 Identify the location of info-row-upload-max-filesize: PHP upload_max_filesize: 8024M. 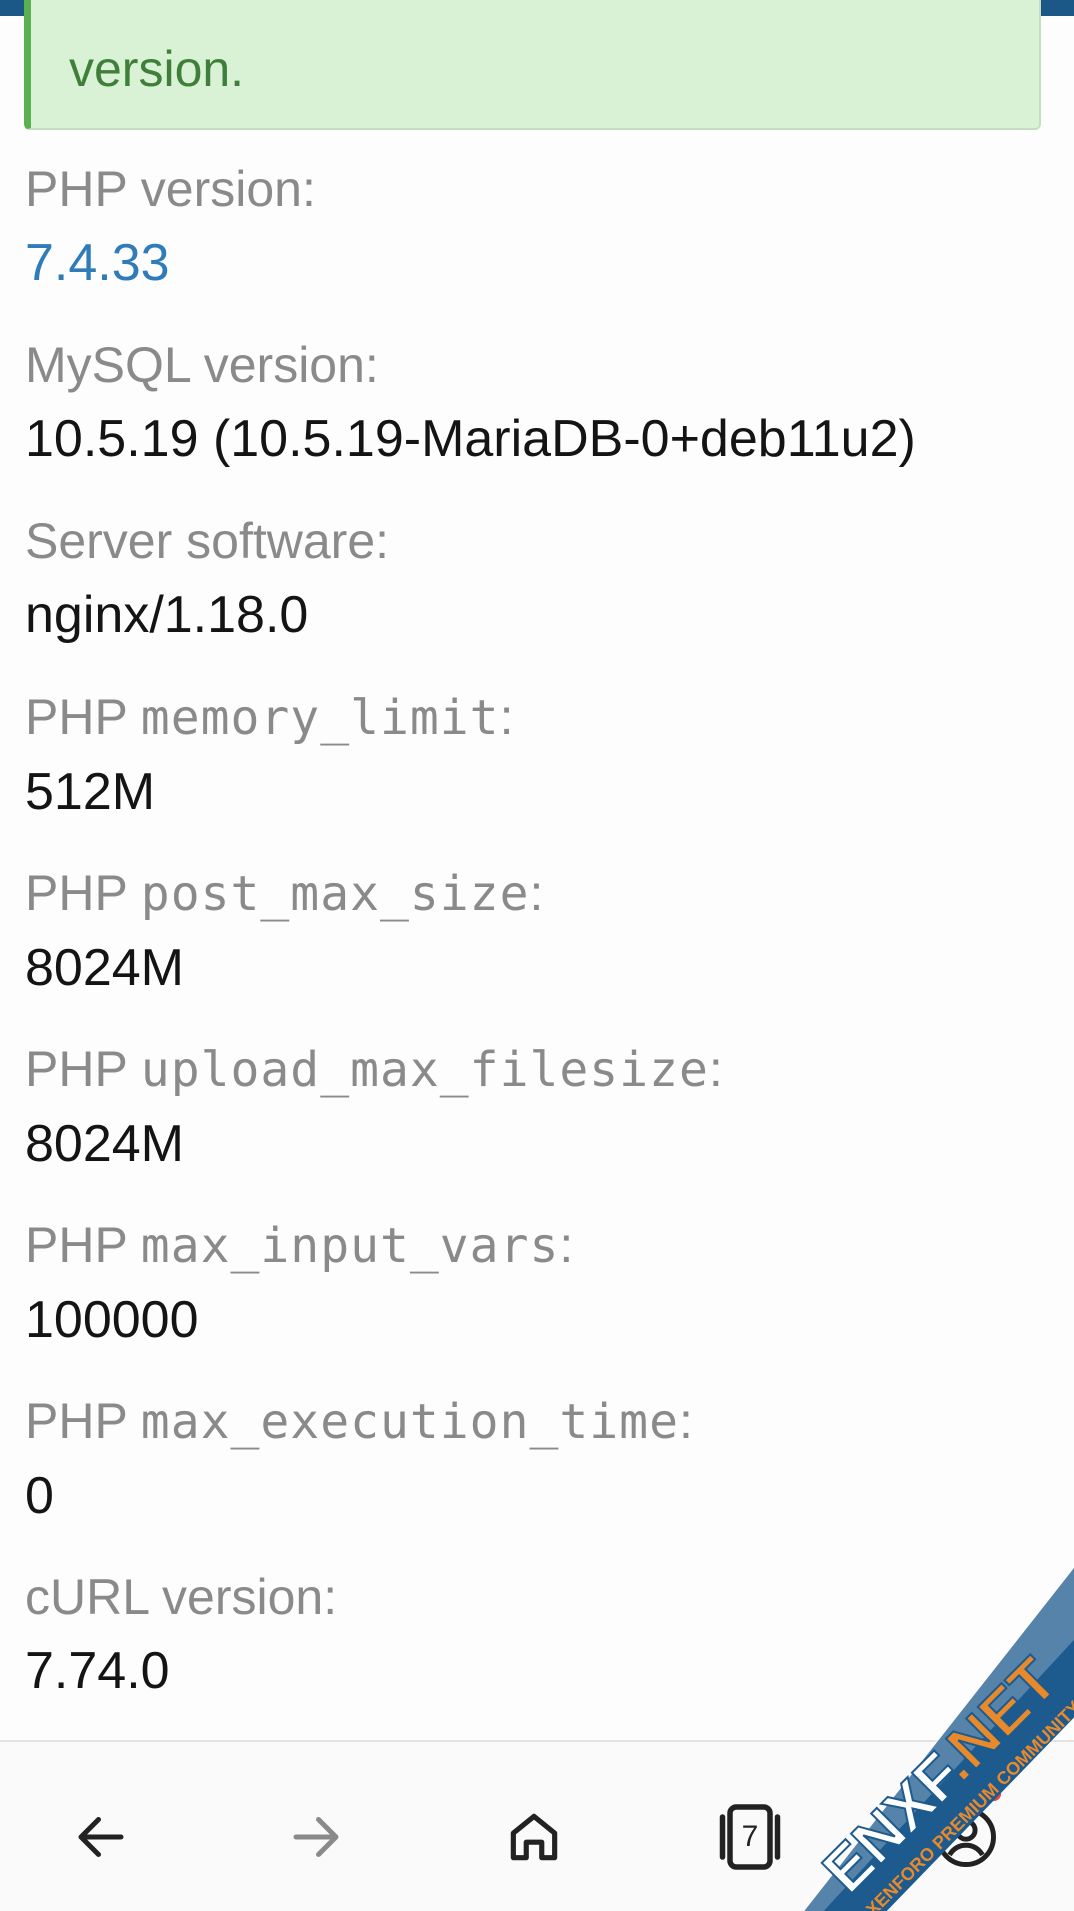
(535, 1109).